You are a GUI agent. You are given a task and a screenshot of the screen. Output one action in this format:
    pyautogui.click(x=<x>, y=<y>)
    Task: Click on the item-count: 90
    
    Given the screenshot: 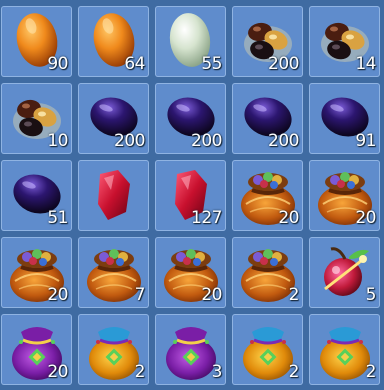 What is the action you would take?
    pyautogui.click(x=57, y=64)
    